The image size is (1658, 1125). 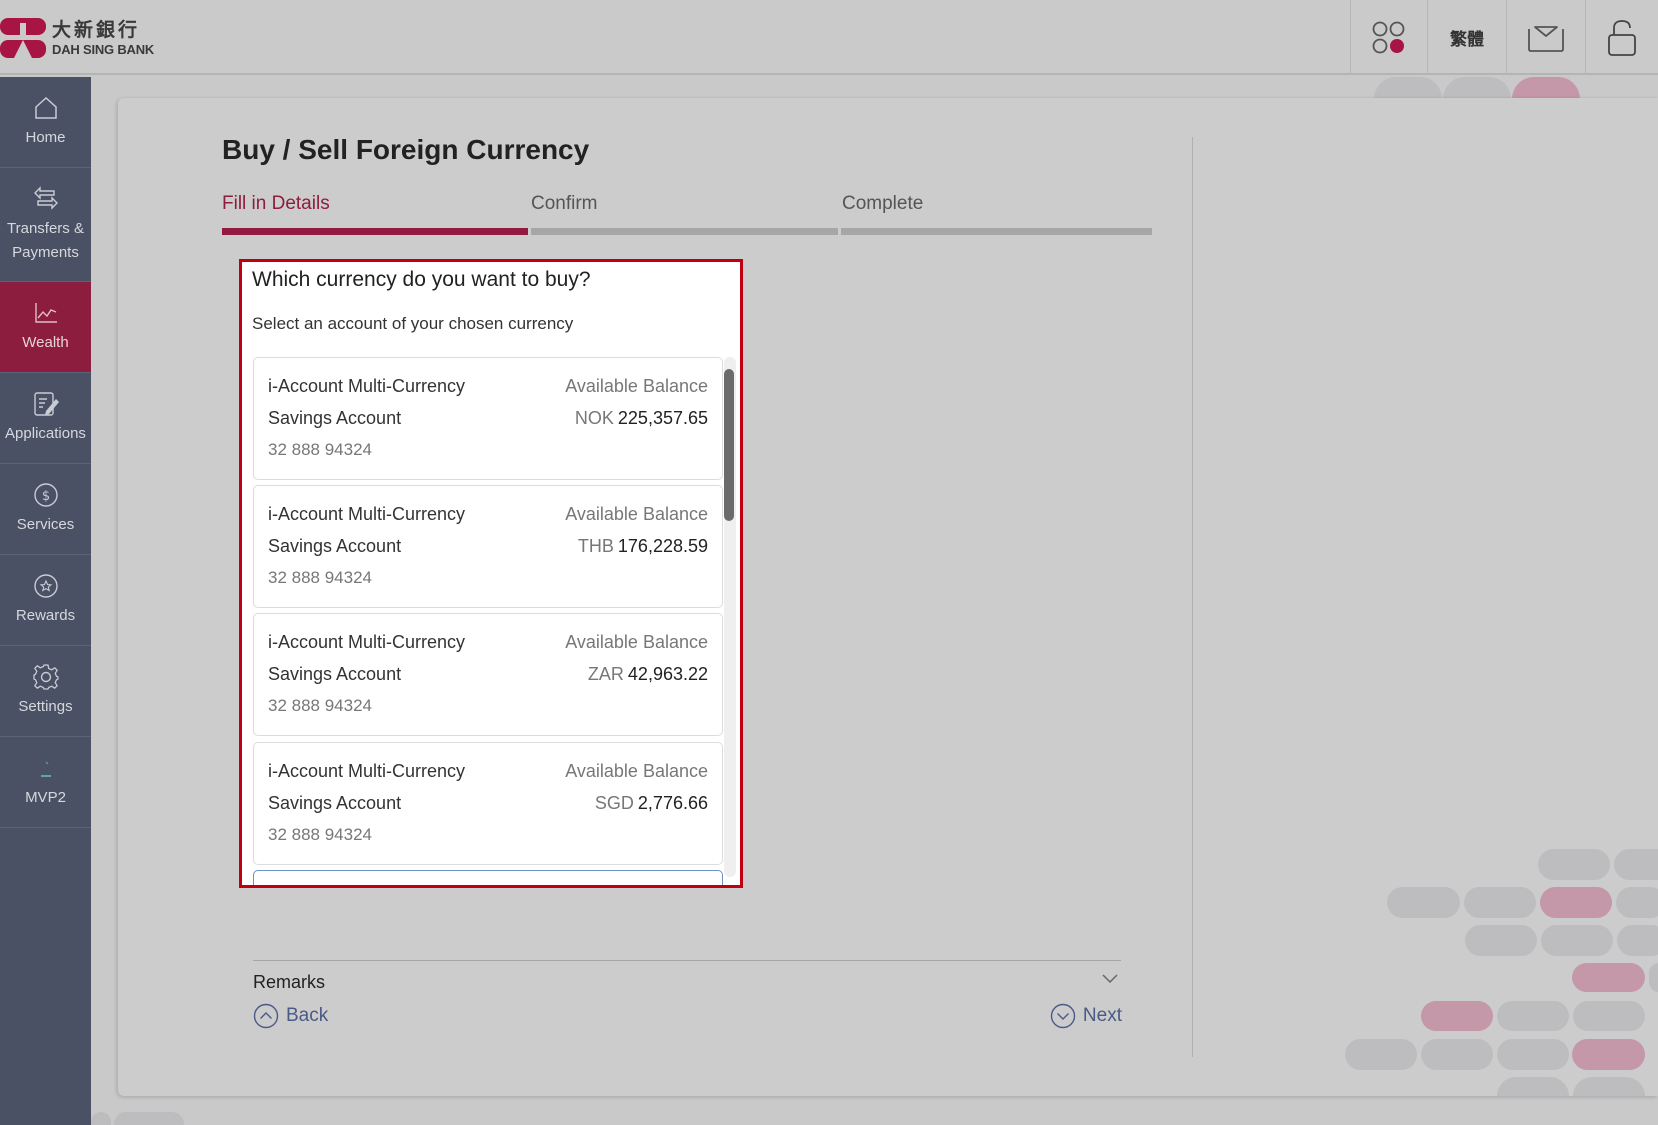 What do you see at coordinates (45, 107) in the screenshot?
I see `home-icon` at bounding box center [45, 107].